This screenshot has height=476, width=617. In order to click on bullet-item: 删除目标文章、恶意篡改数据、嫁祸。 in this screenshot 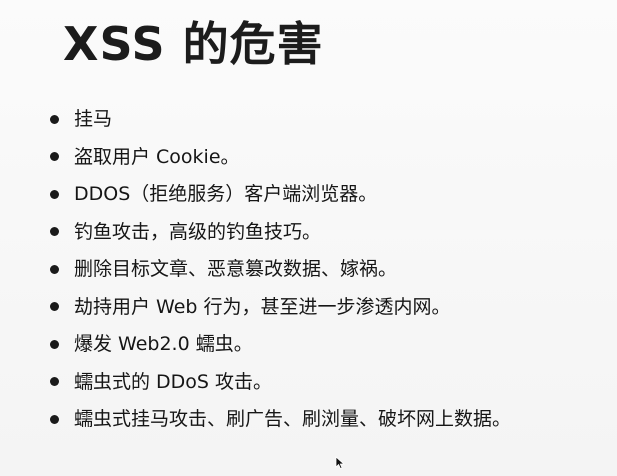, I will do `click(318, 269)`.